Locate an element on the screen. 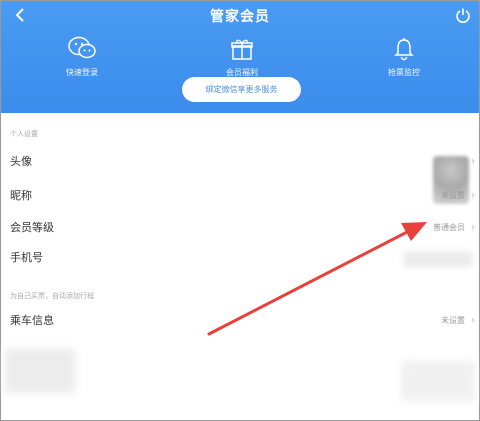 The width and height of the screenshot is (480, 421). annotation-arrow-icon is located at coordinates (317, 279).